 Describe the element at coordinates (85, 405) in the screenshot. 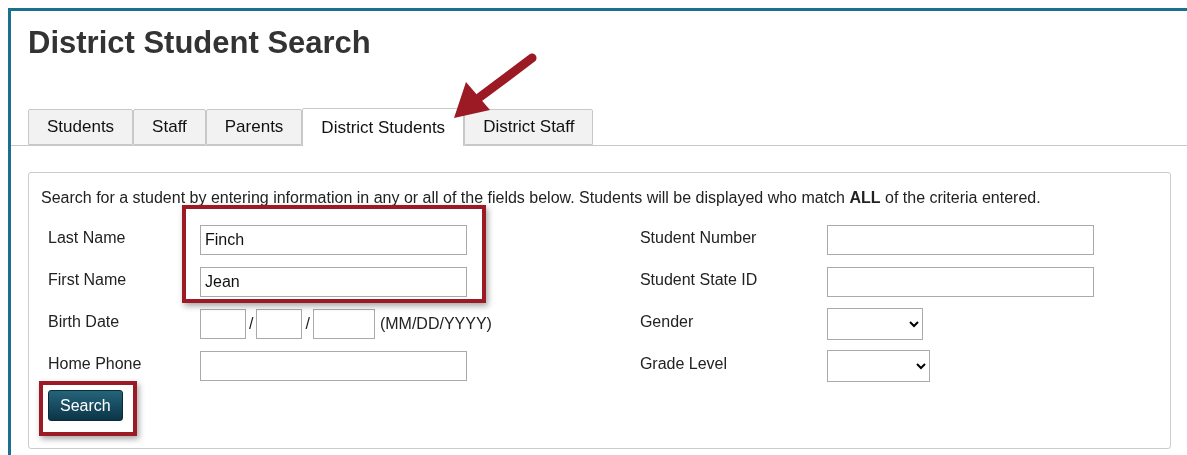

I see `search-button: Search` at that location.